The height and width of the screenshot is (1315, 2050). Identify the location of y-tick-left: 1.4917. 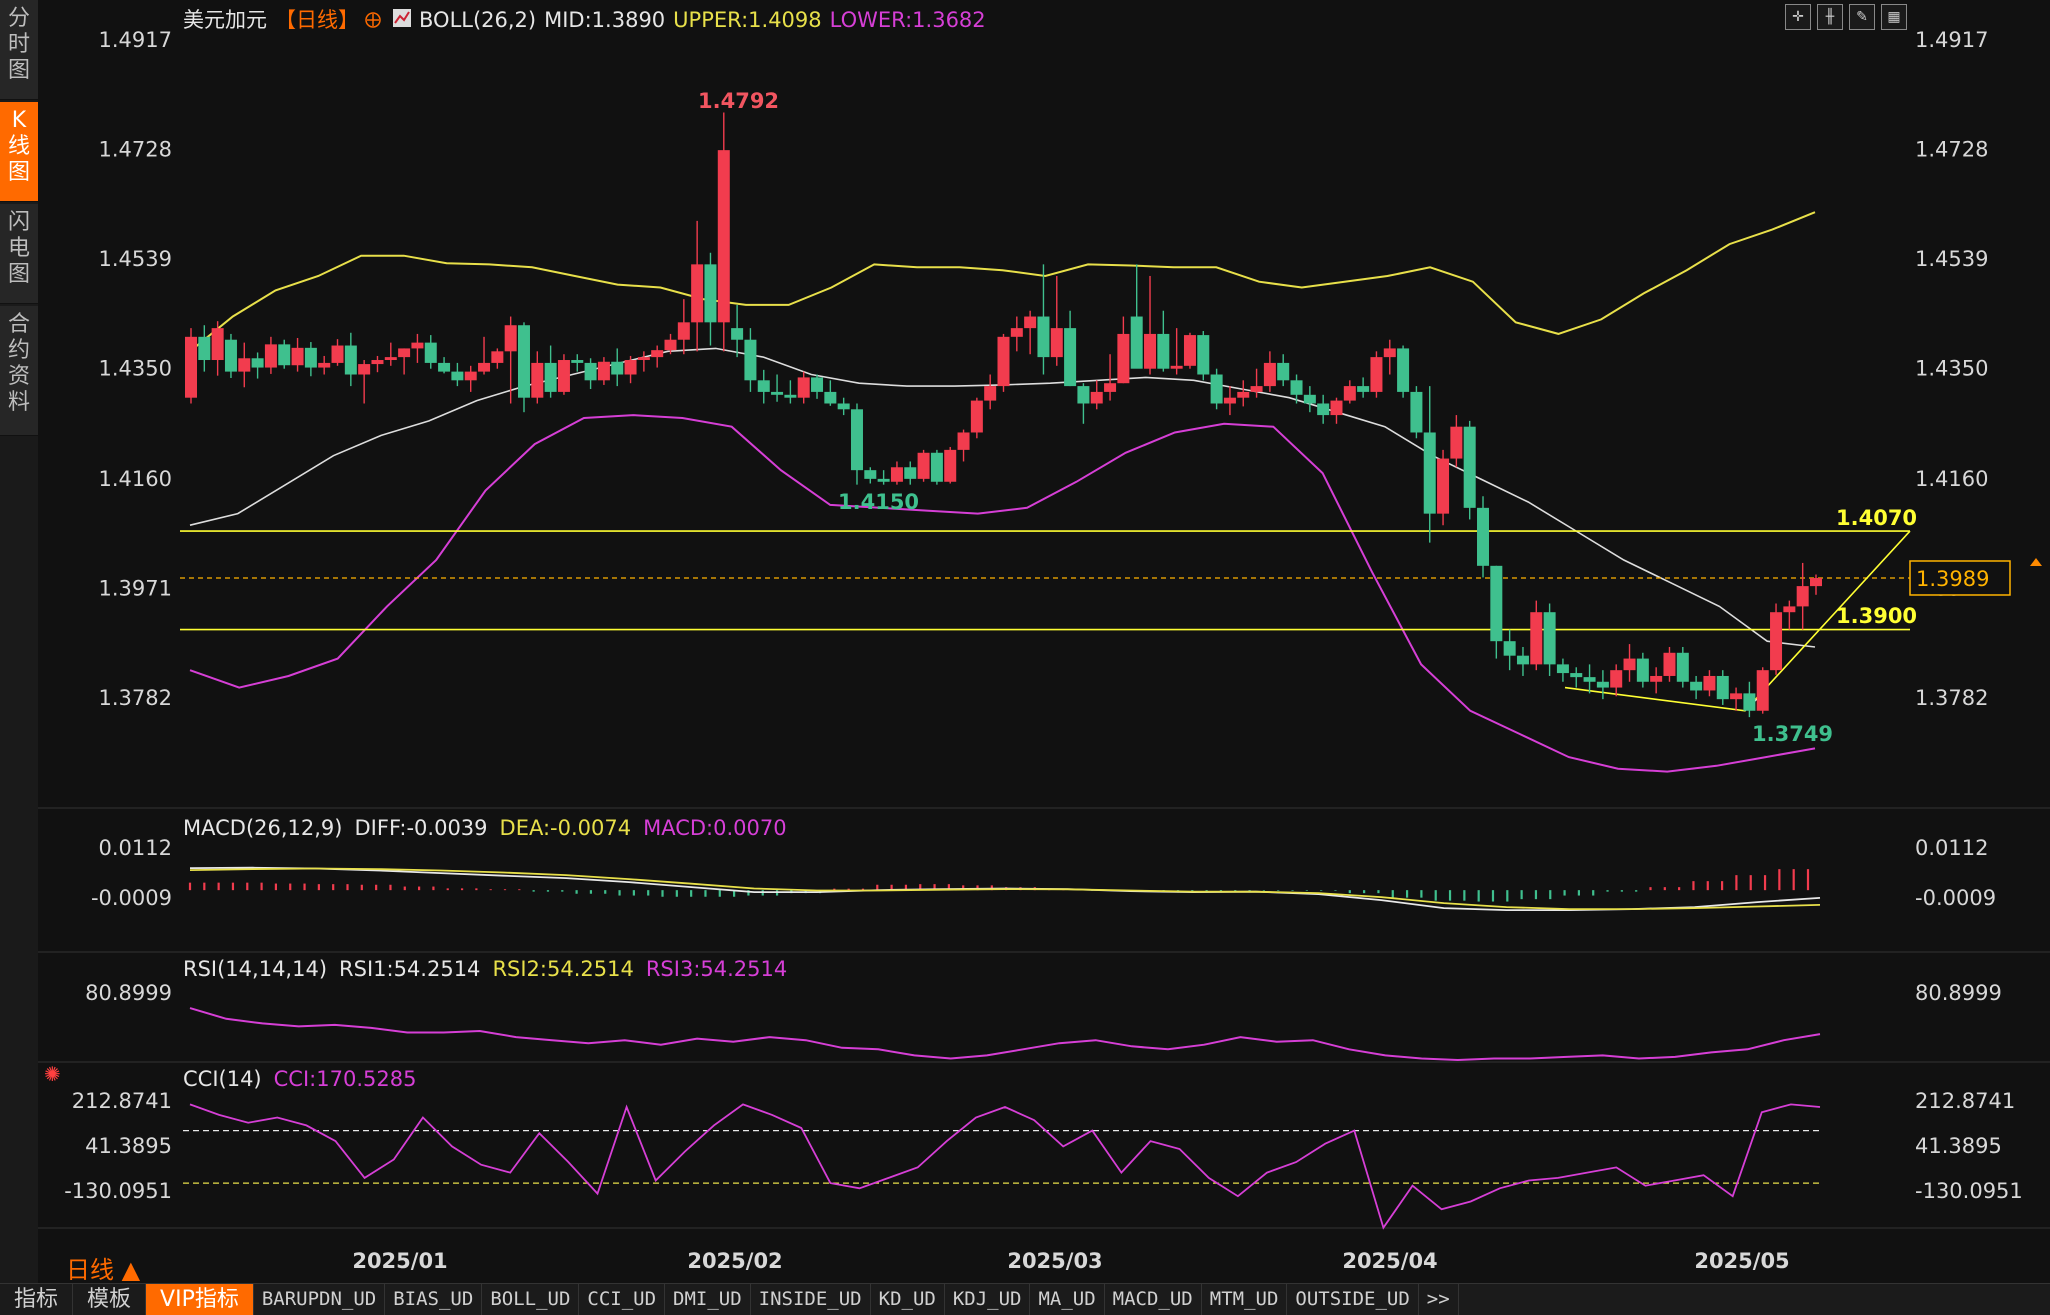
(135, 40).